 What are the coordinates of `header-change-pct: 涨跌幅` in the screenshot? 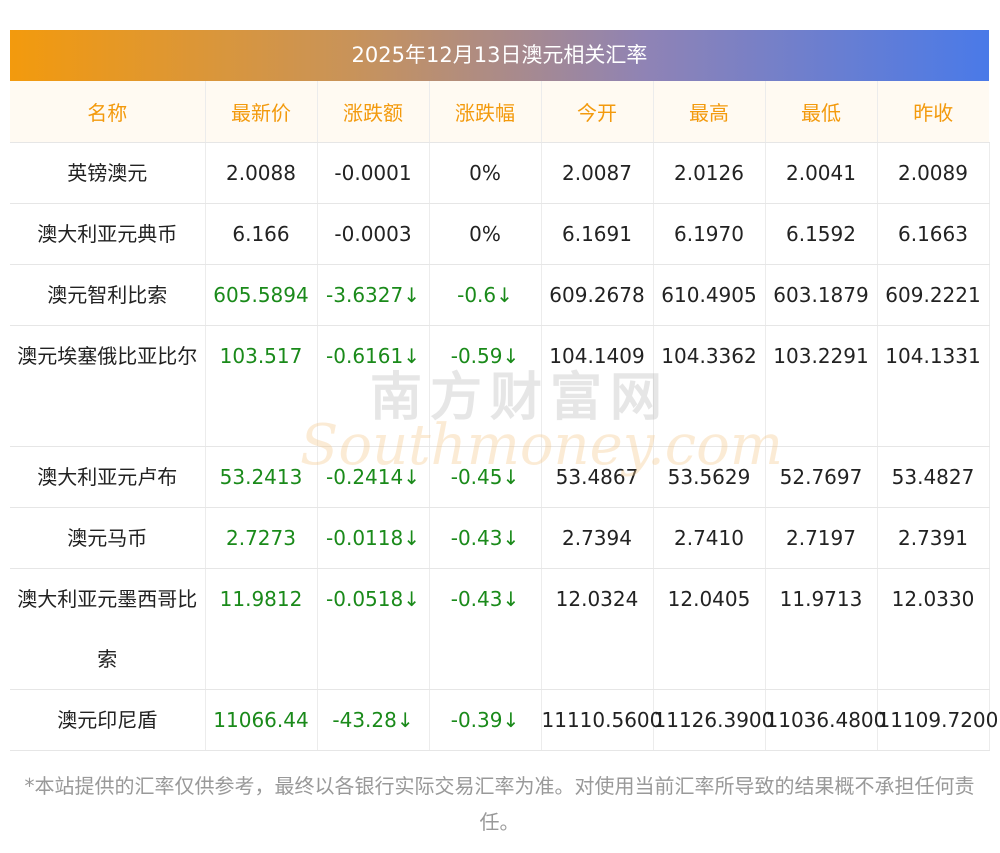 It's located at (485, 112).